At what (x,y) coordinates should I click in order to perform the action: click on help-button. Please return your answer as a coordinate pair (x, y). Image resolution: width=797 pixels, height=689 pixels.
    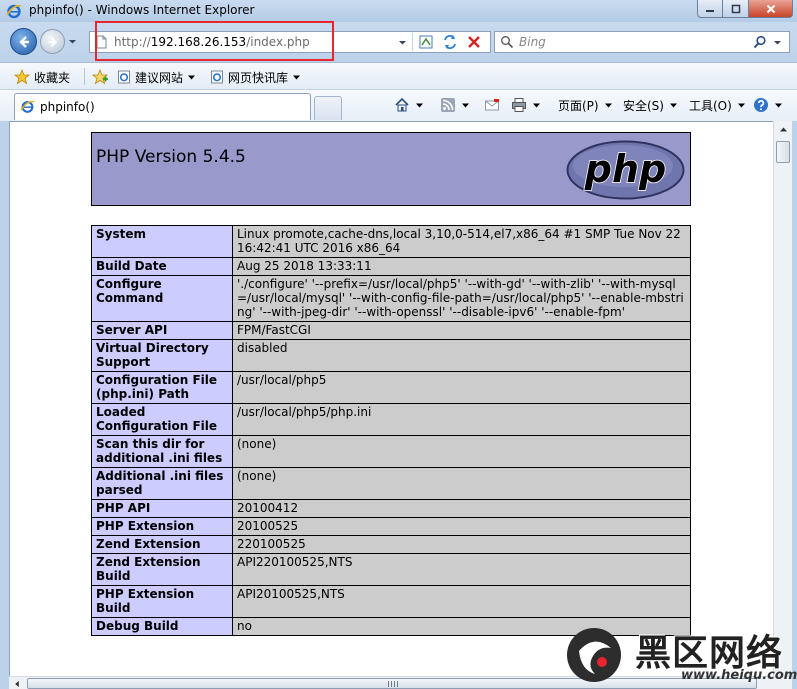
    Looking at the image, I should click on (768, 105).